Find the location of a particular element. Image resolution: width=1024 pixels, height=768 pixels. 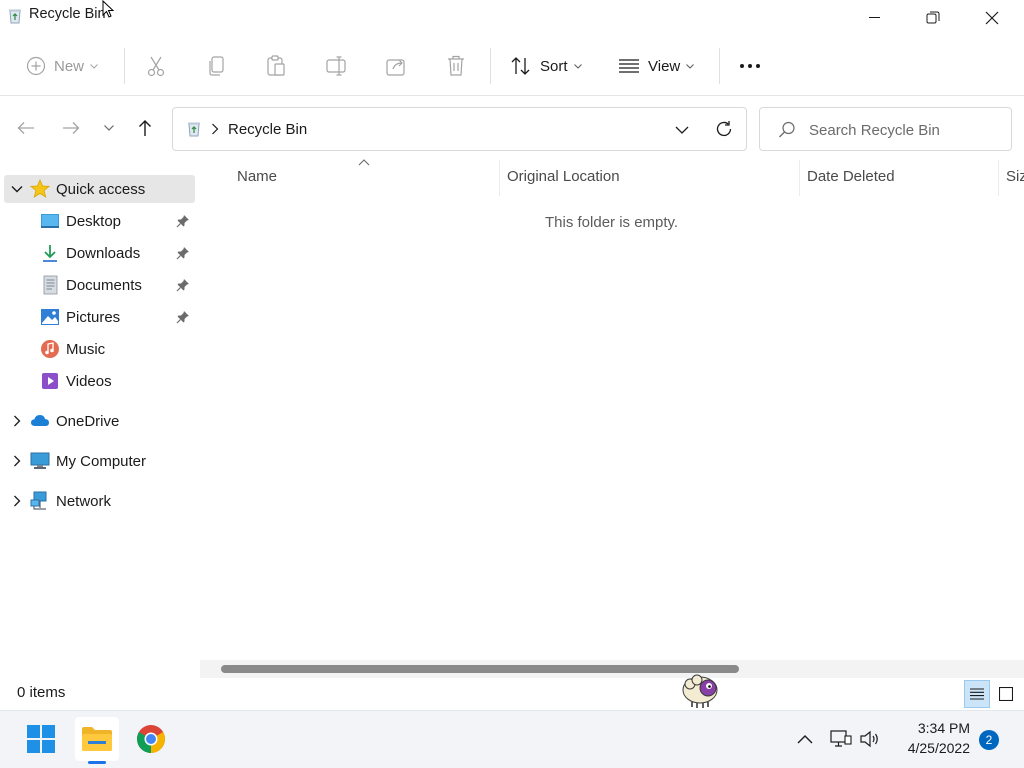

share-button is located at coordinates (397, 66).